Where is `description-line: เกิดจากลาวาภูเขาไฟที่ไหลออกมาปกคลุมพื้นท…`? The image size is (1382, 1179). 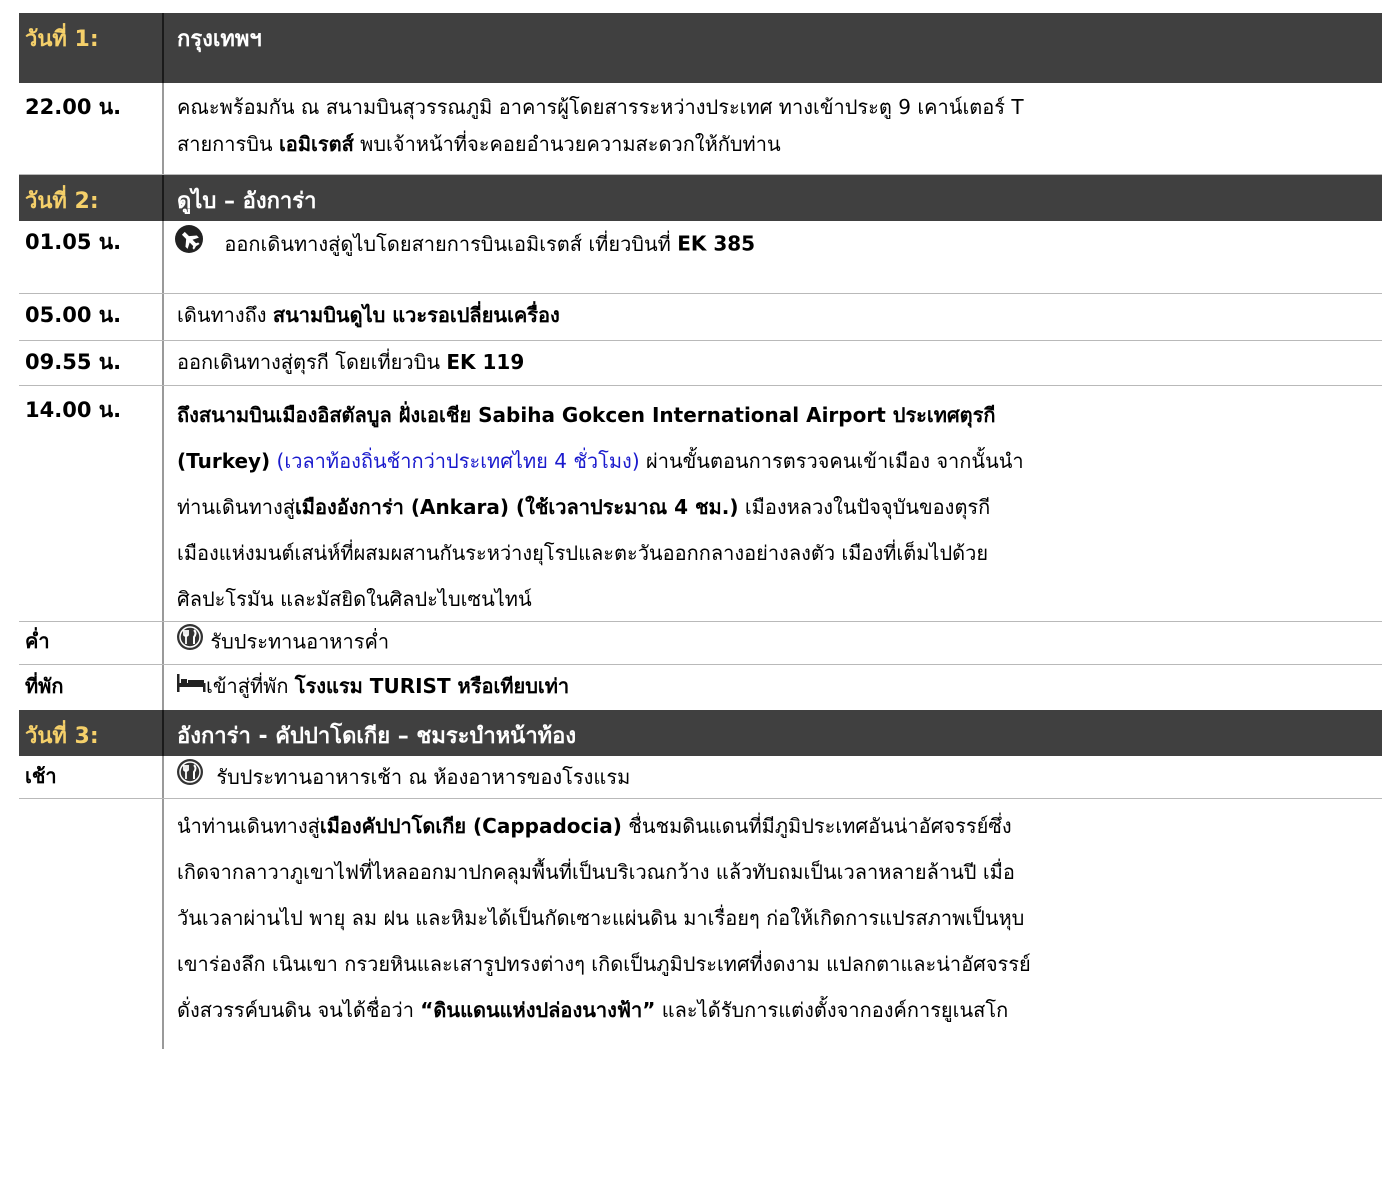
description-line: เกิดจากลาวาภูเขาไฟที่ไหลออกมาปกคลุมพื้นท… is located at coordinates (596, 872).